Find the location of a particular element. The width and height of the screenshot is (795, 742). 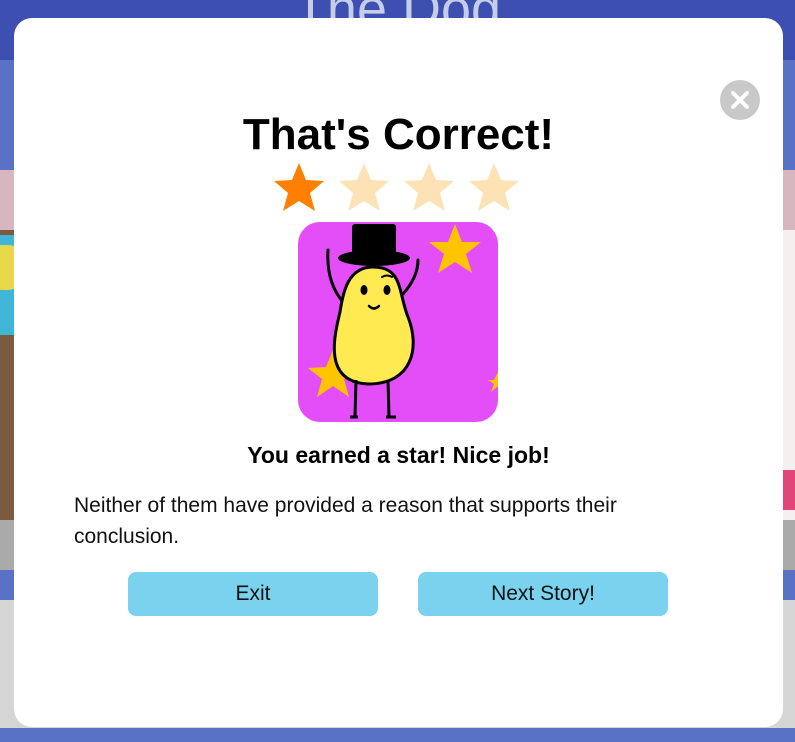

next-story-button: Next Story! is located at coordinates (543, 594).